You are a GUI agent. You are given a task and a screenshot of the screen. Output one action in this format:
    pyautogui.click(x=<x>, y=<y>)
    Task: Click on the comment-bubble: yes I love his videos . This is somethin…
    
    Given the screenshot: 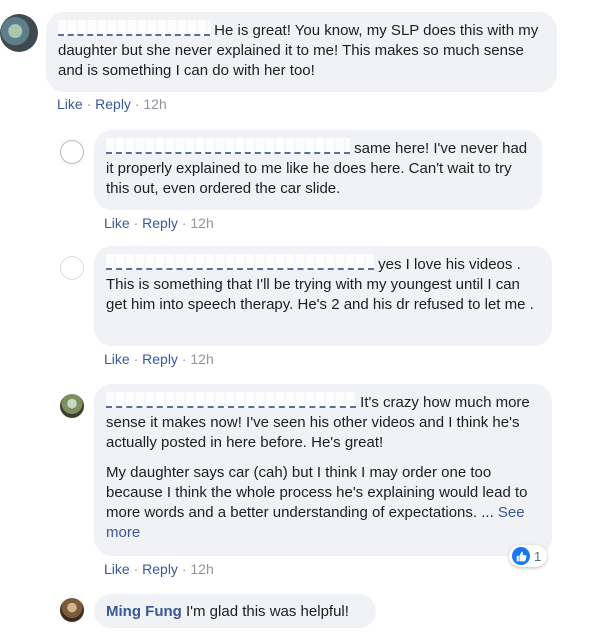 What is the action you would take?
    pyautogui.click(x=323, y=296)
    